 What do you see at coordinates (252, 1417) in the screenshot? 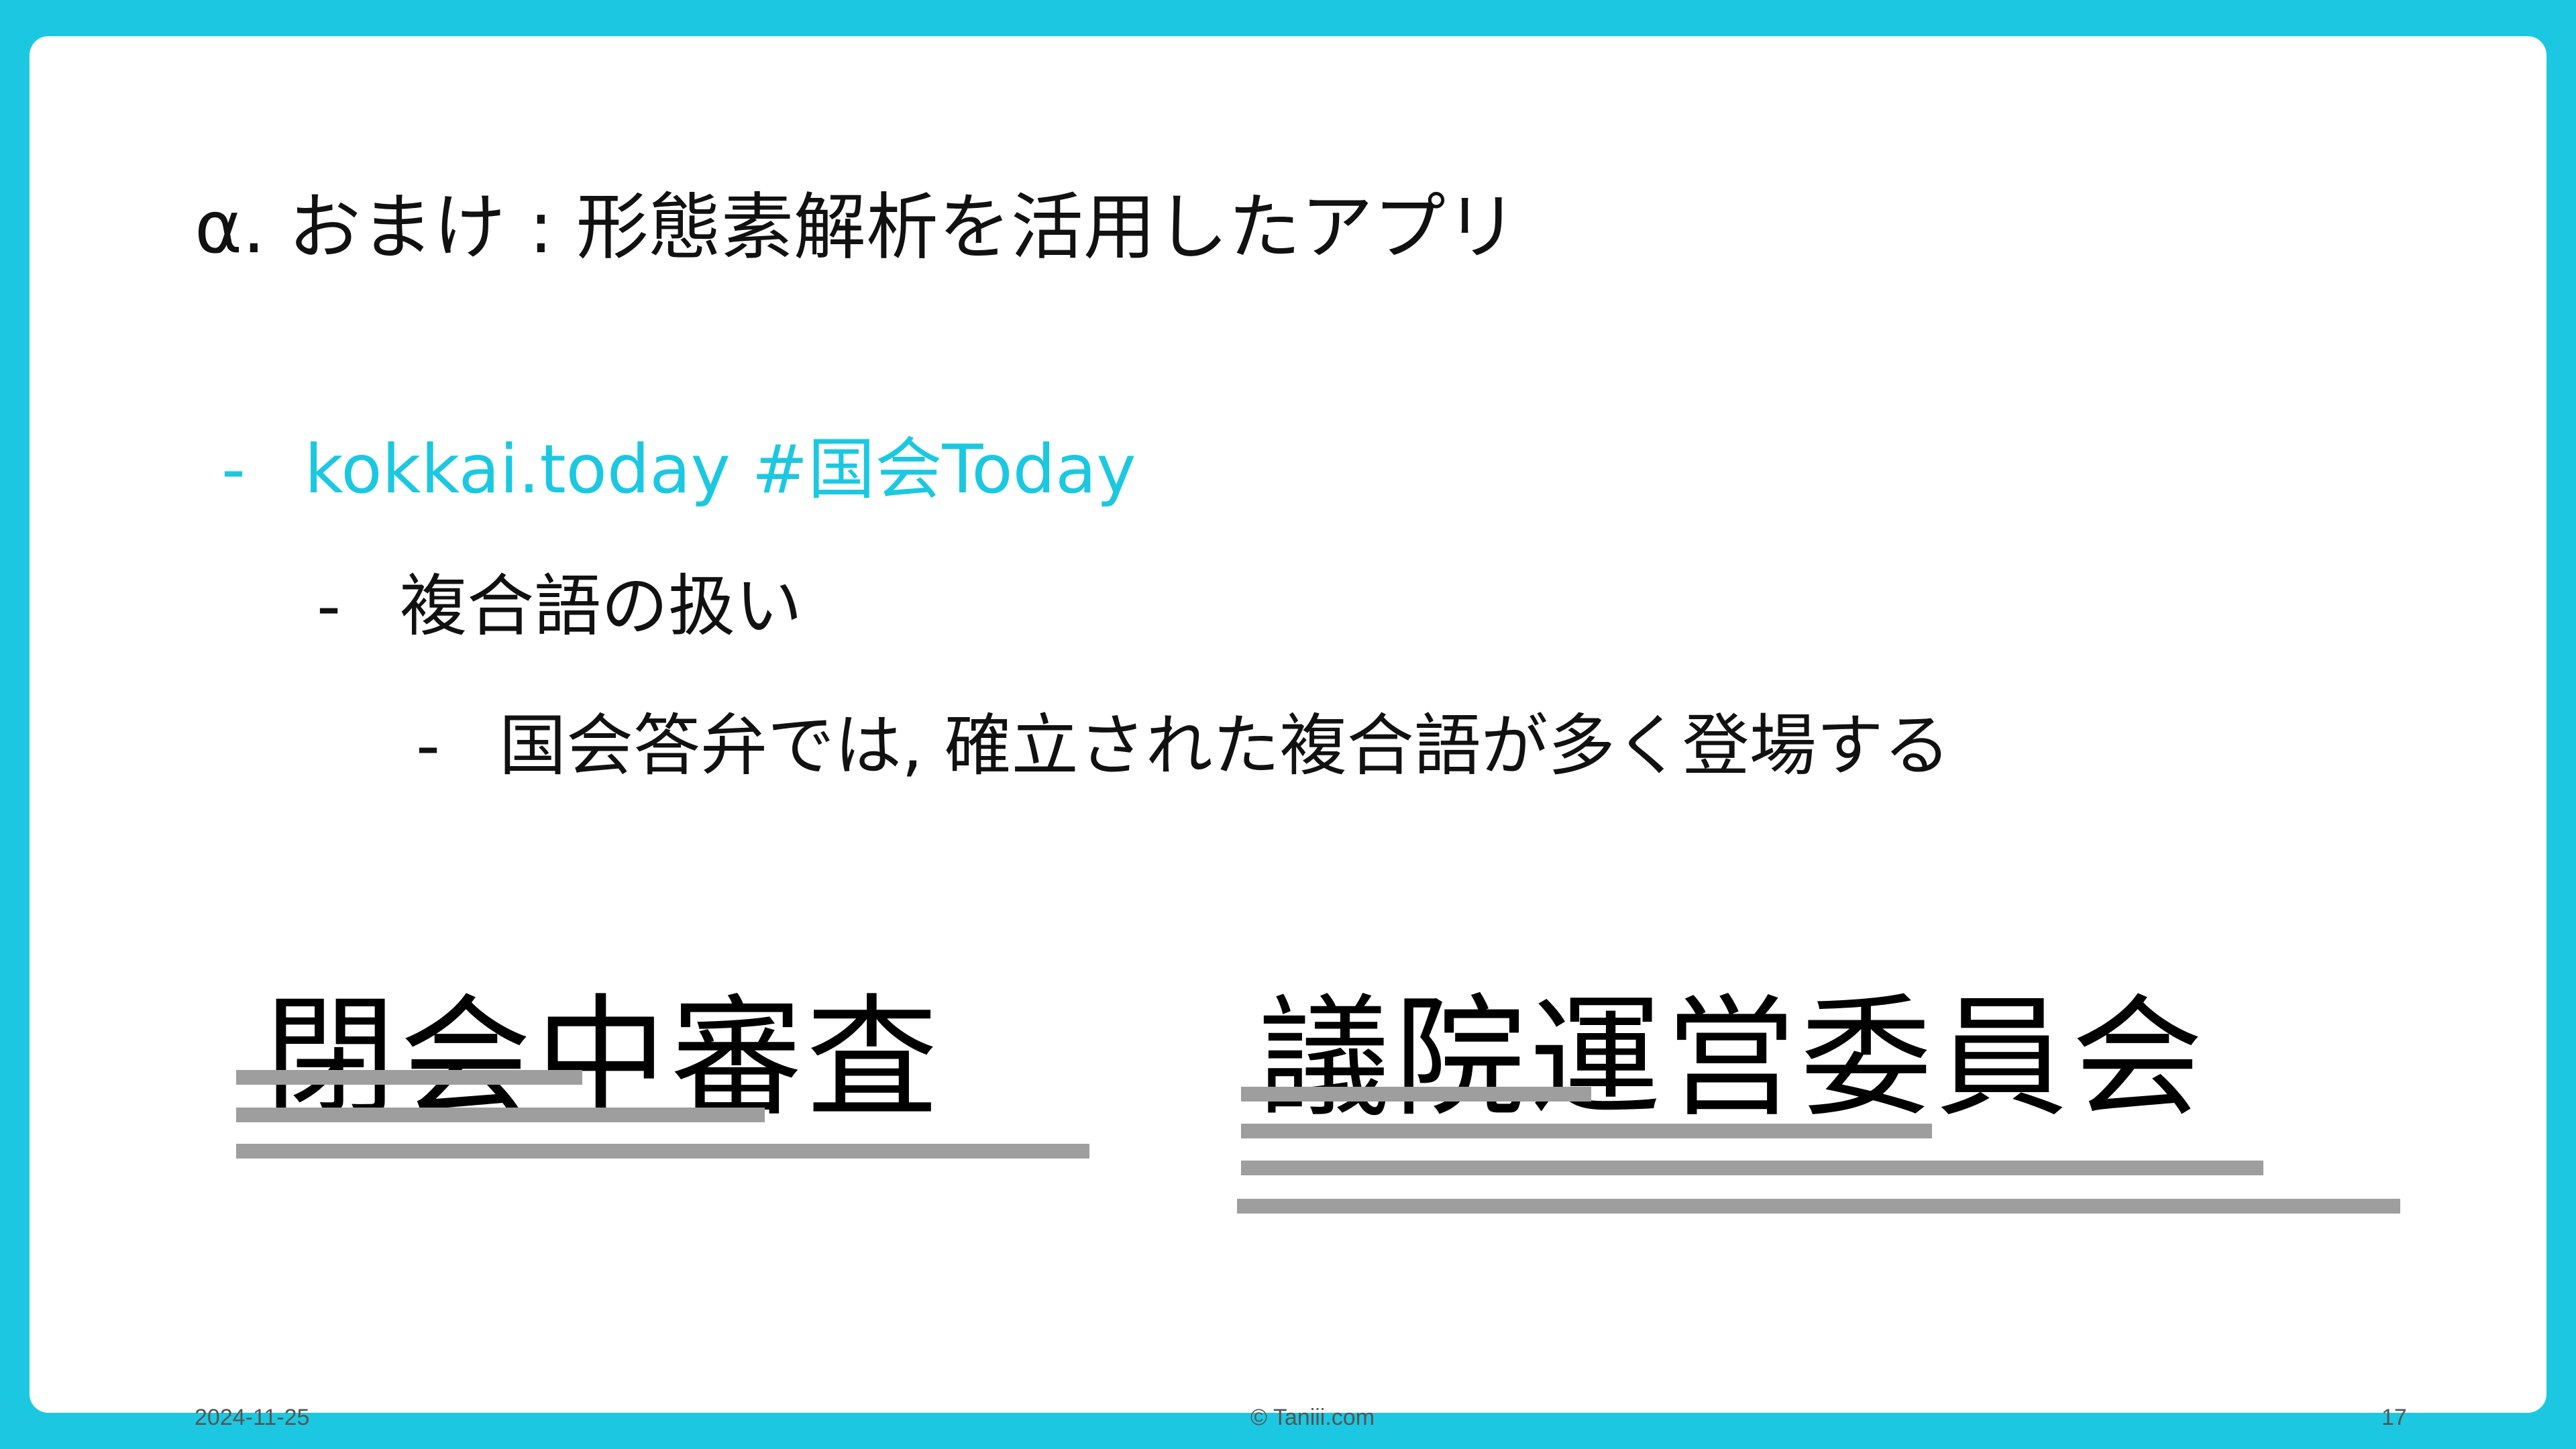
I see `footer-date: 2024-11-25` at bounding box center [252, 1417].